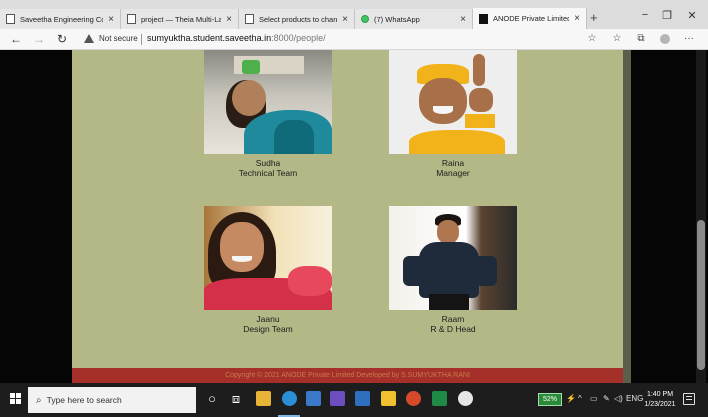 This screenshot has height=417, width=708. What do you see at coordinates (641, 38) in the screenshot?
I see `collections-icon: ⧉` at bounding box center [641, 38].